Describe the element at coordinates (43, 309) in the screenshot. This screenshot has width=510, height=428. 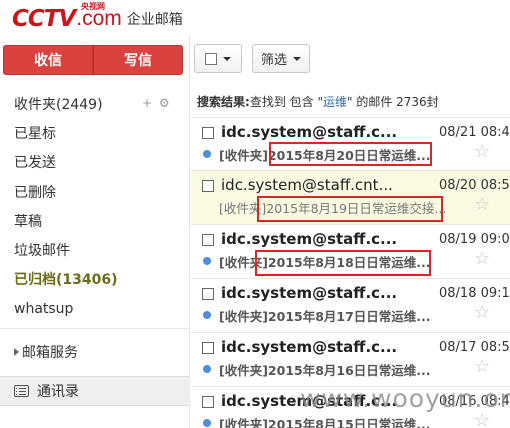
I see `sidebar-item-whatsup: whatsup` at that location.